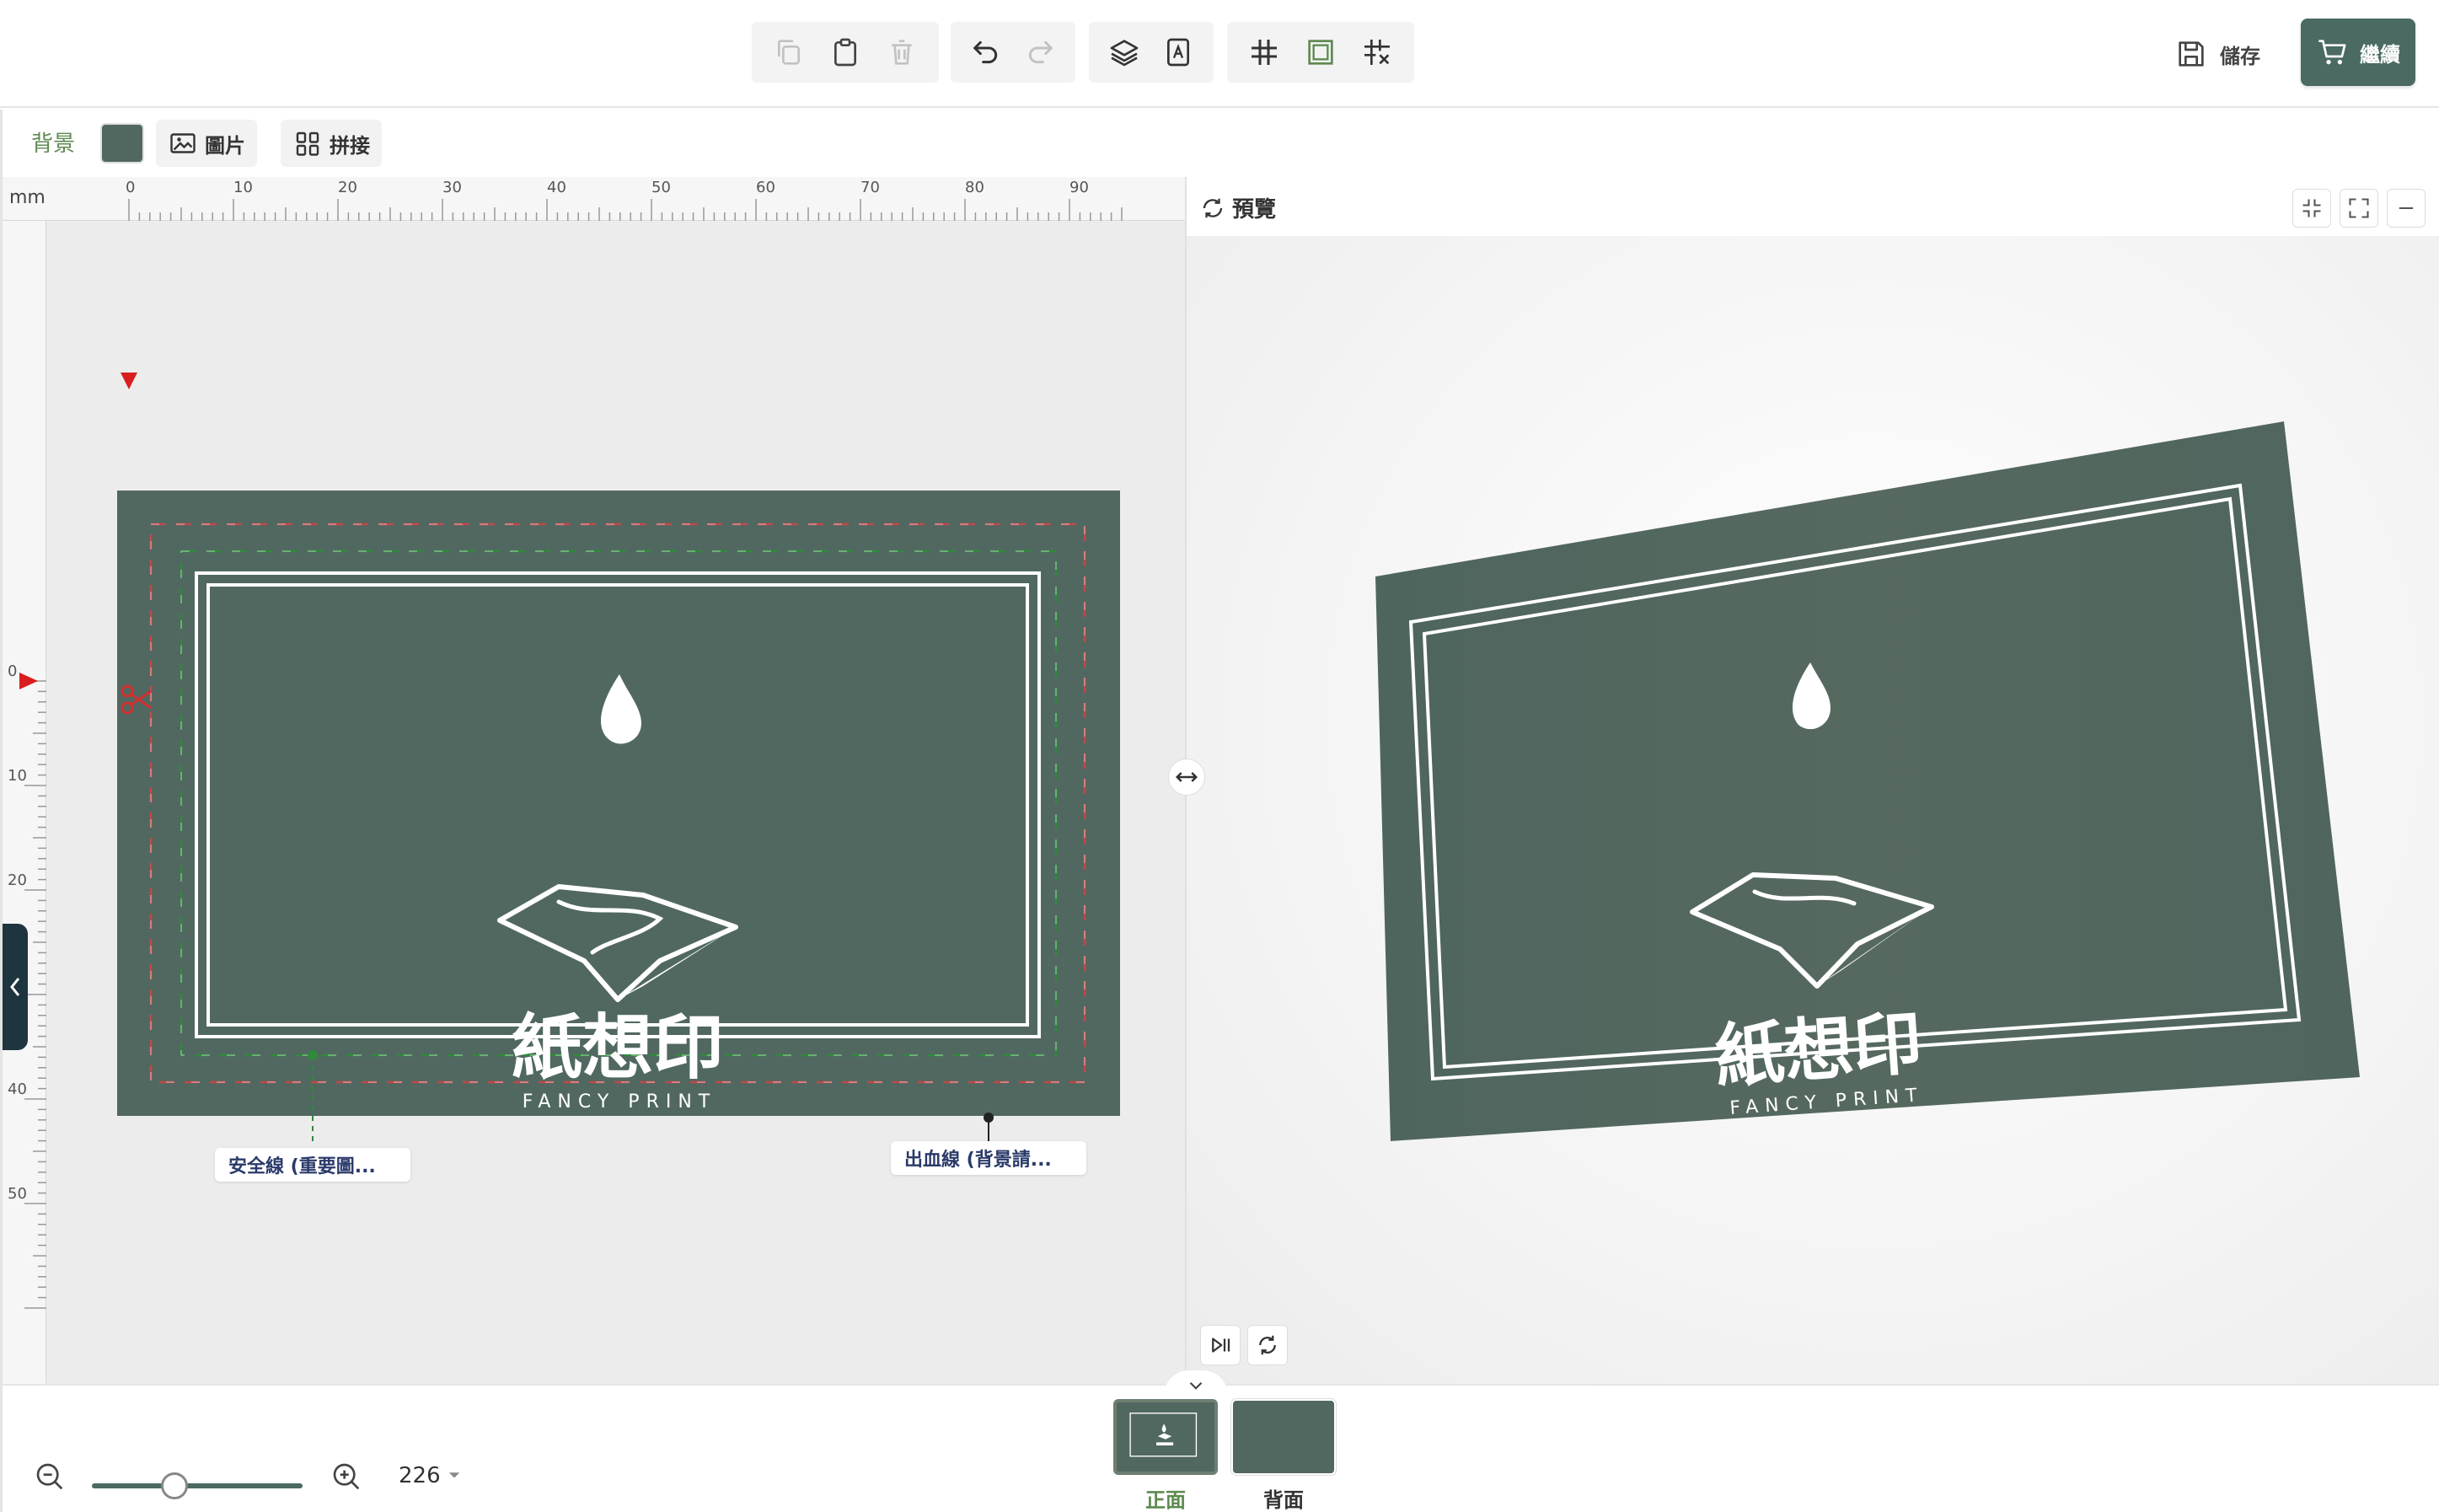 The width and height of the screenshot is (2439, 1512). I want to click on guide-tool-group, so click(1320, 52).